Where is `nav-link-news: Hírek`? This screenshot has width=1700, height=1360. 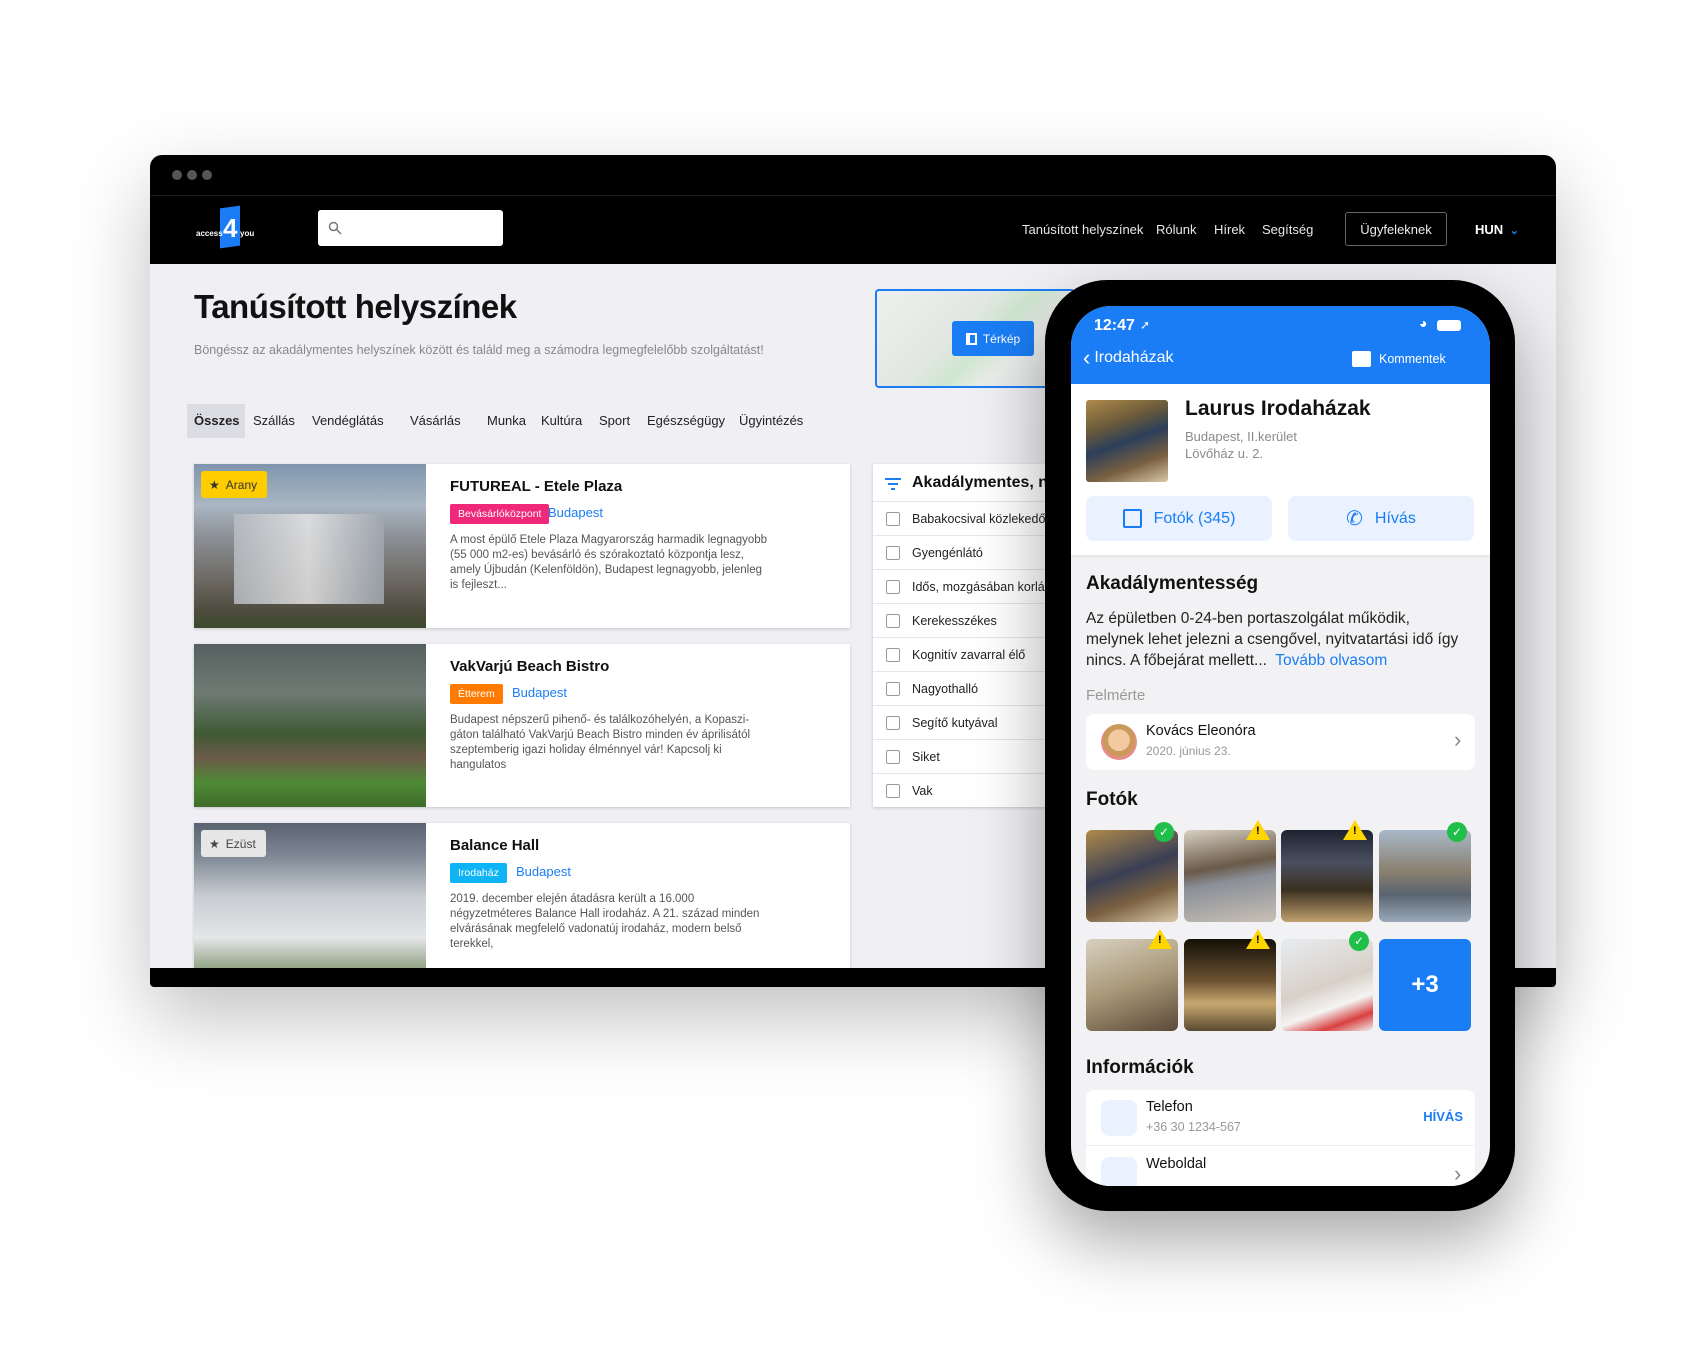 nav-link-news: Hírek is located at coordinates (1229, 229).